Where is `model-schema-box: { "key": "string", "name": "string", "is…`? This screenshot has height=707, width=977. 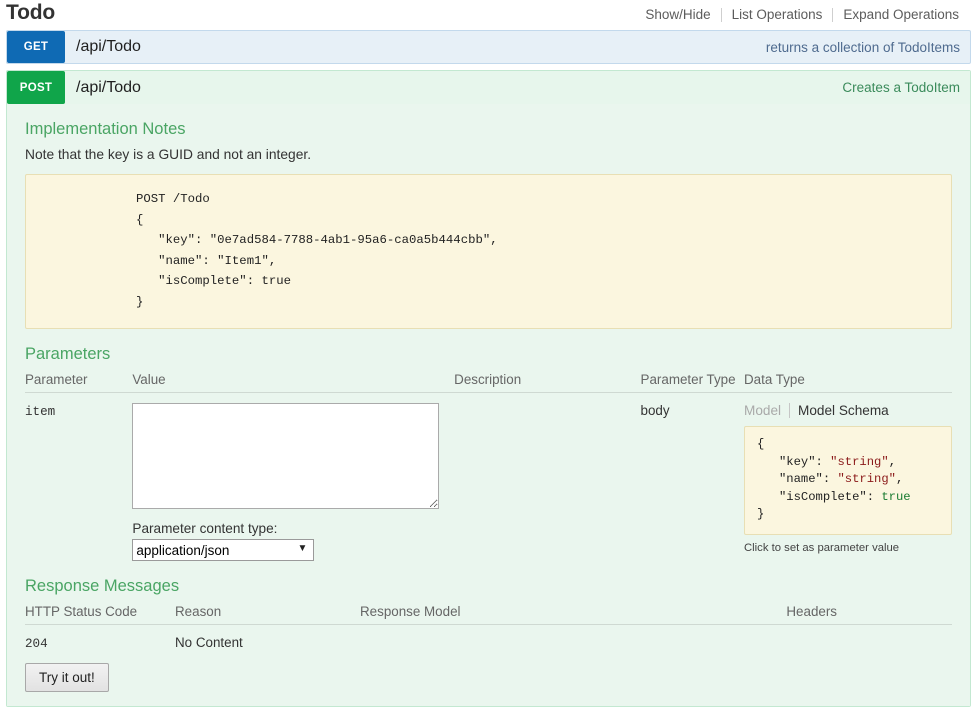 model-schema-box: { "key": "string", "name": "string", "is… is located at coordinates (848, 480).